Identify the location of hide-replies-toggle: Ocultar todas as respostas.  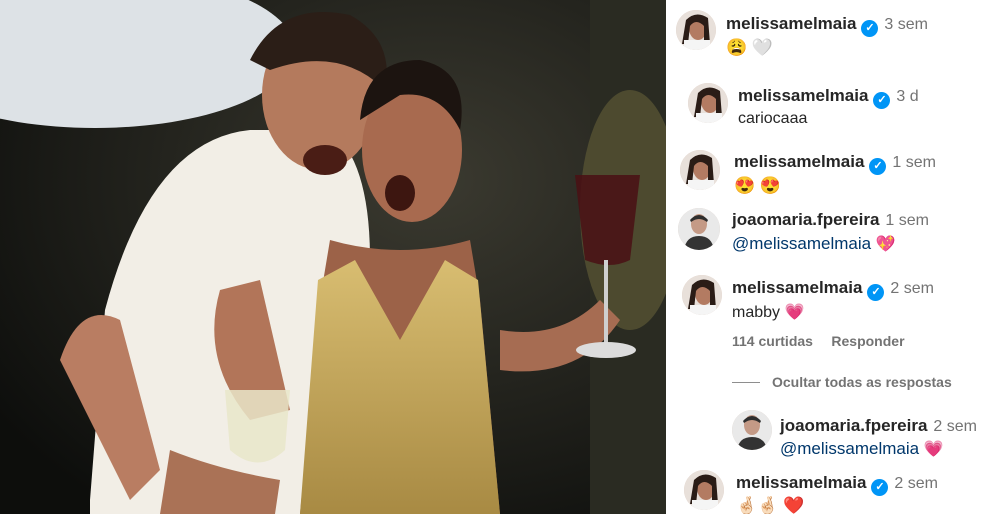
(842, 383).